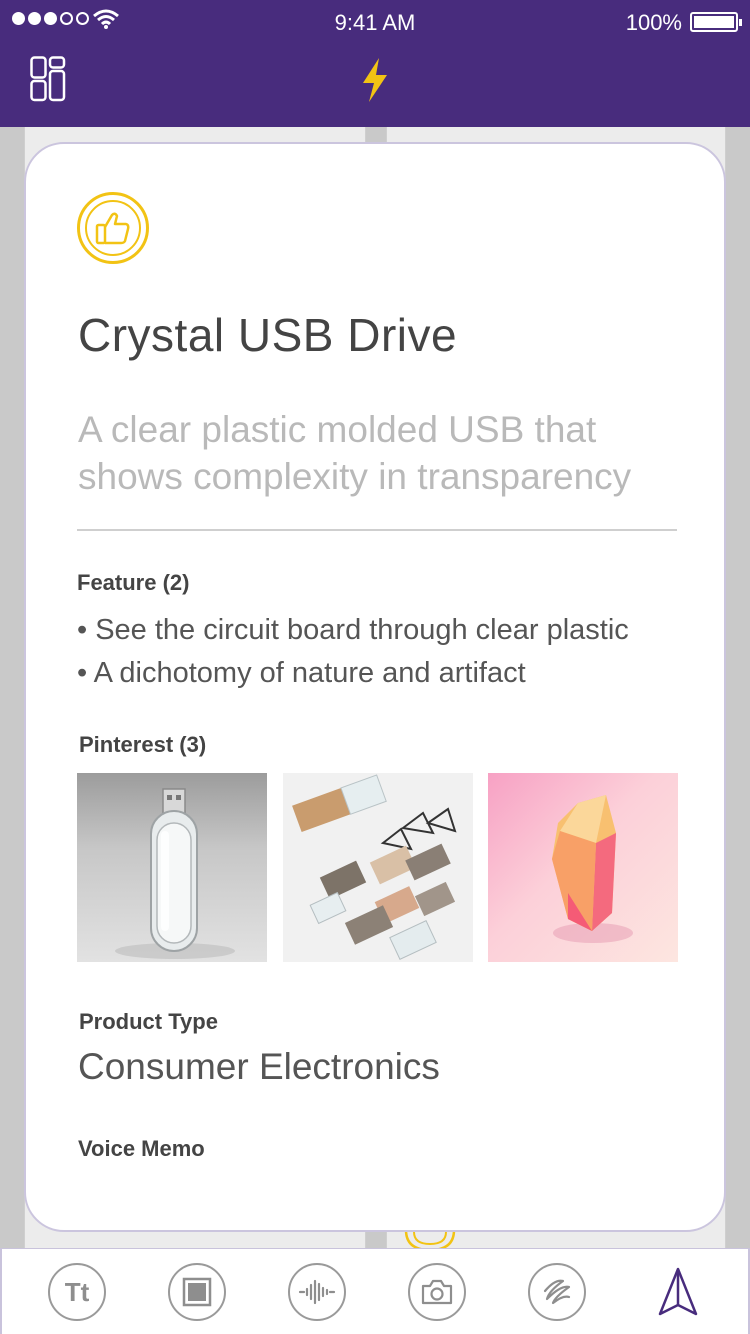 Image resolution: width=750 pixels, height=1334 pixels. I want to click on send-icon, so click(678, 1292).